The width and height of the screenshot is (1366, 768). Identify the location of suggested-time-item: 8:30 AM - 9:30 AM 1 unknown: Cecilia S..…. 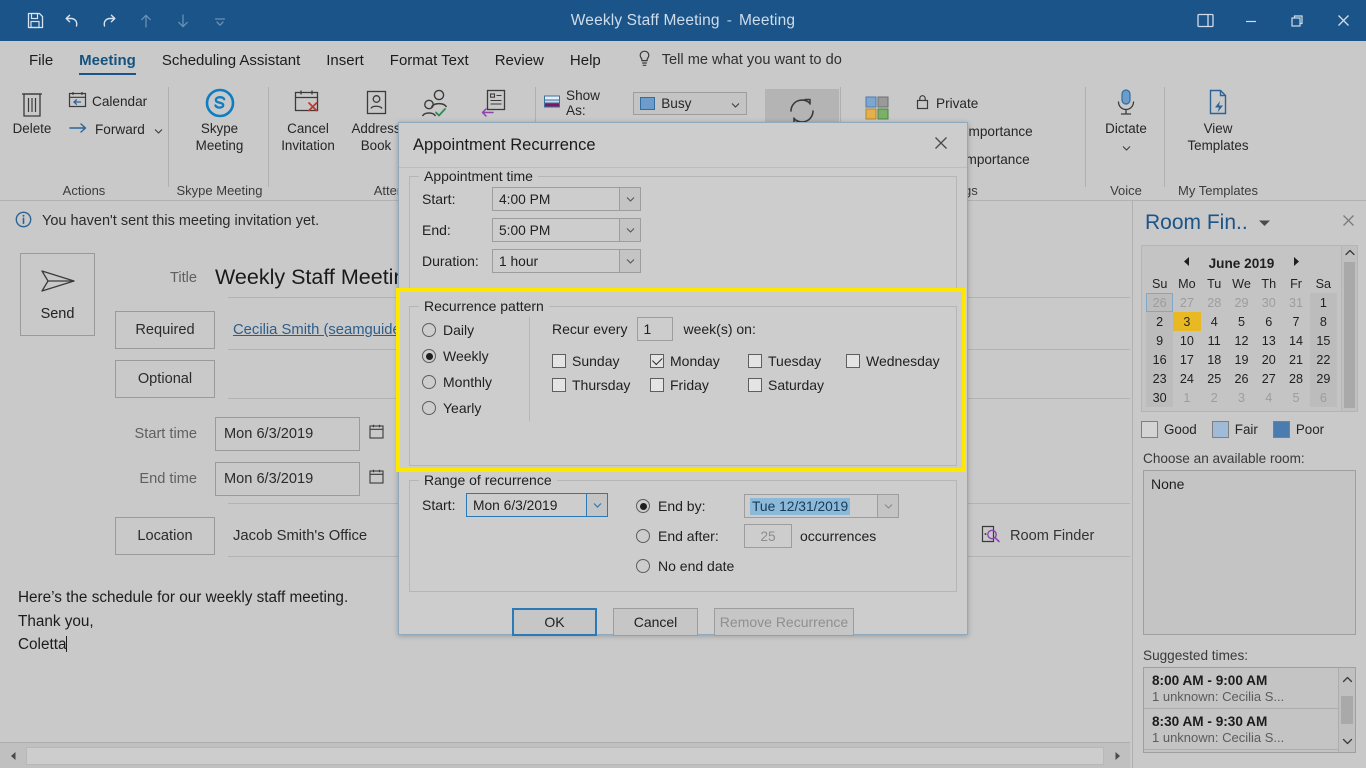
(1241, 729).